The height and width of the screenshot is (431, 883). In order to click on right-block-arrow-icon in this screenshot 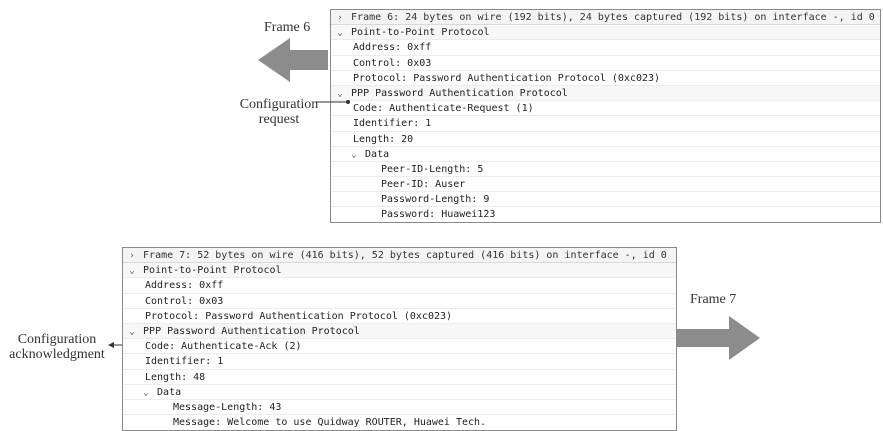, I will do `click(718, 338)`.